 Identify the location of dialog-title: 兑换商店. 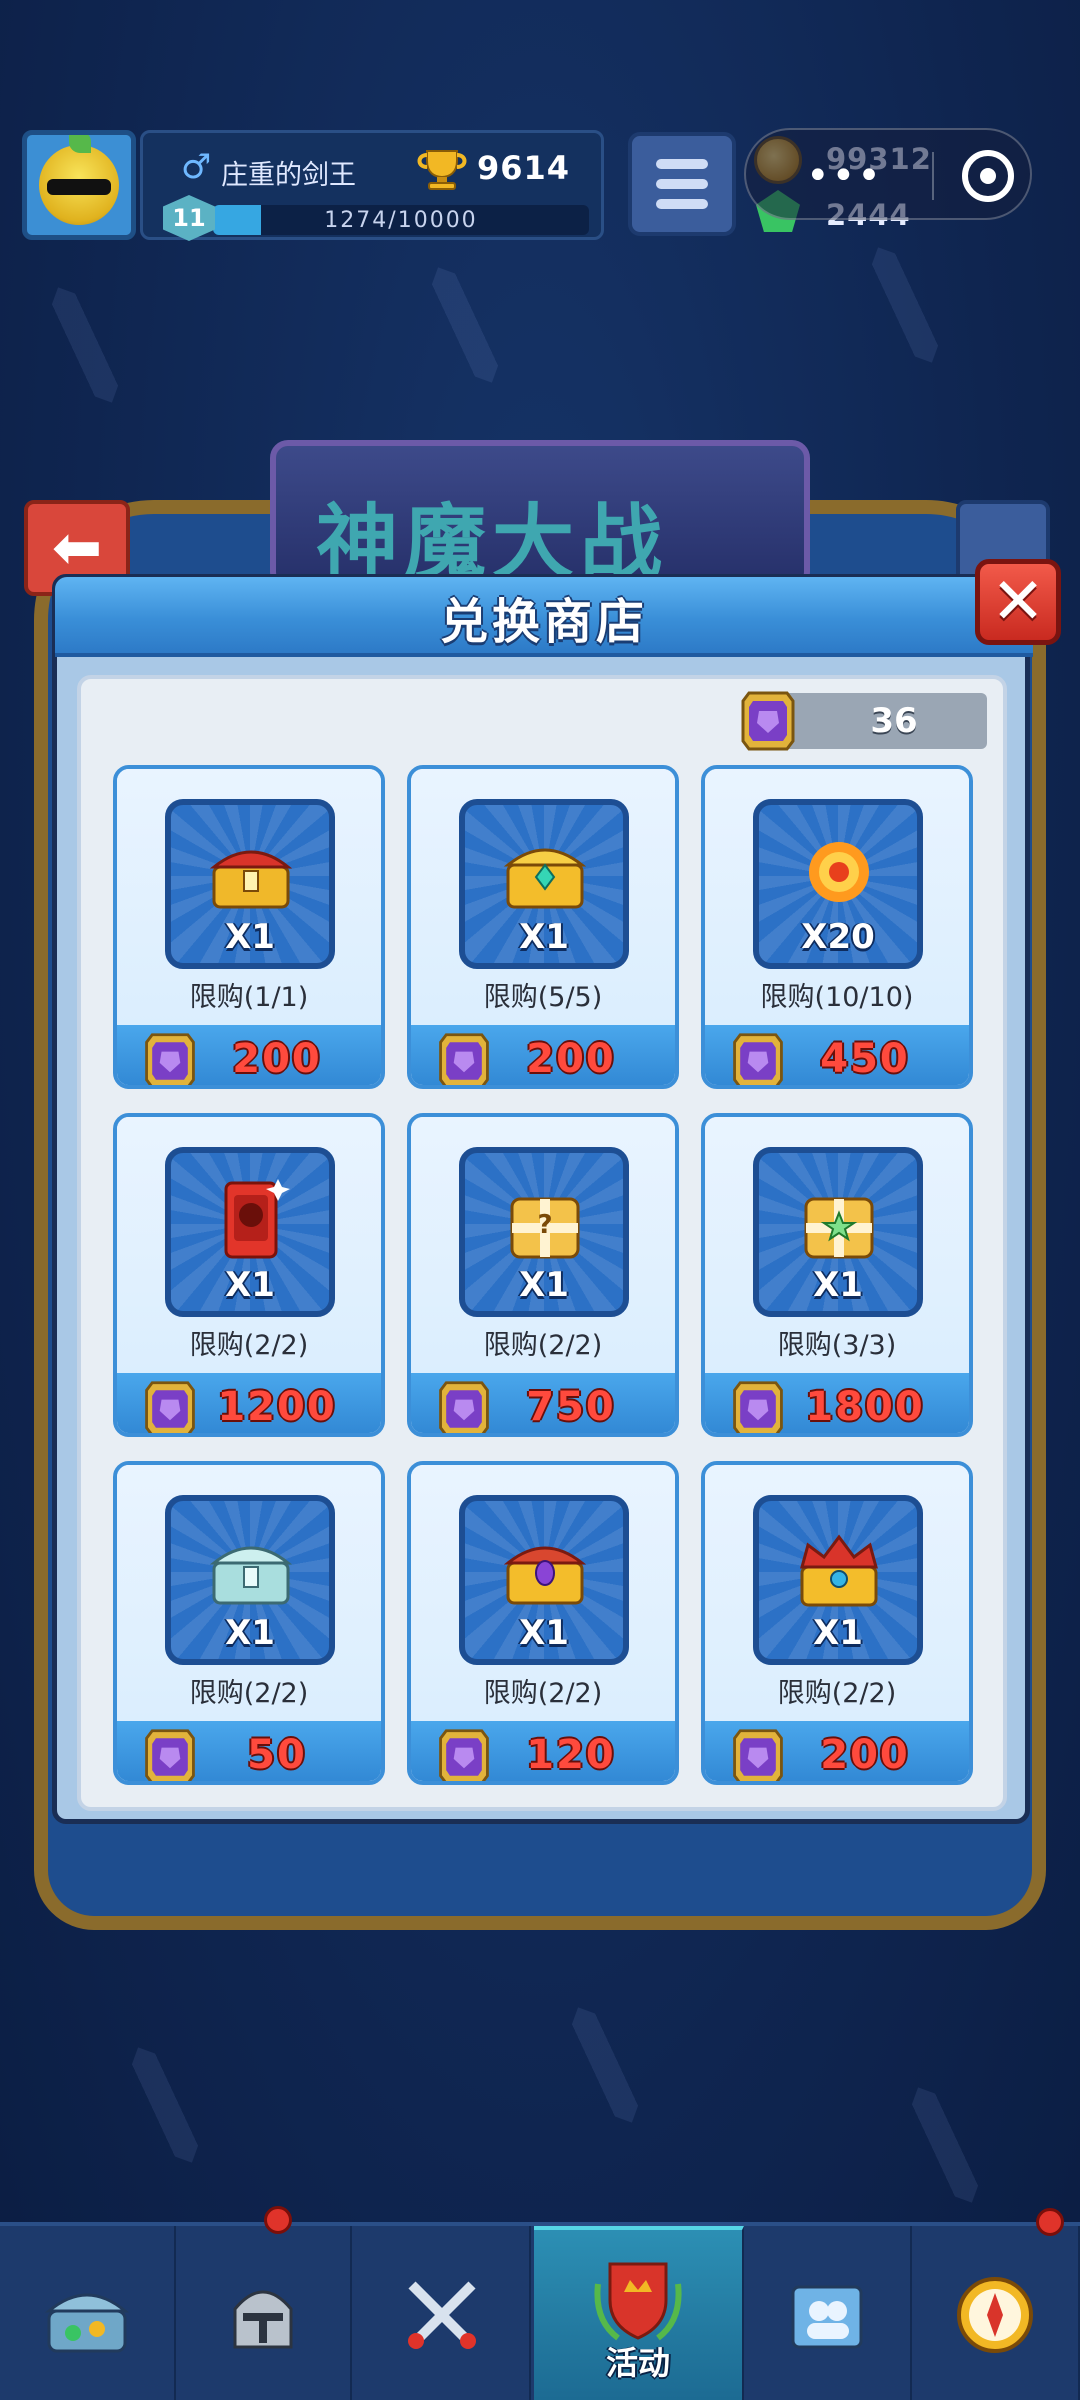
(543, 622).